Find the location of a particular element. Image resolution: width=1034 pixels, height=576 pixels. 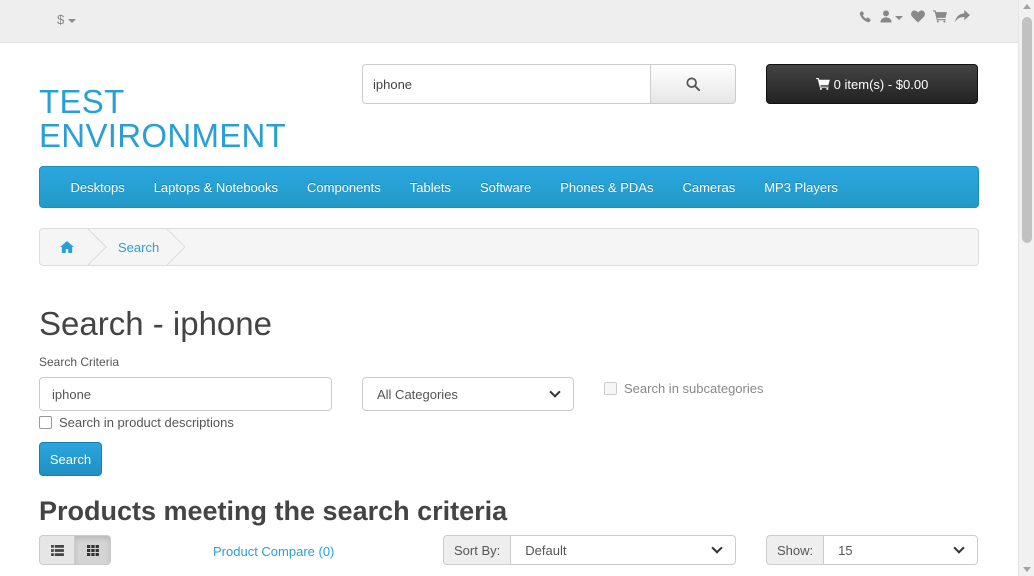

sort-label: Sort By: is located at coordinates (477, 550).